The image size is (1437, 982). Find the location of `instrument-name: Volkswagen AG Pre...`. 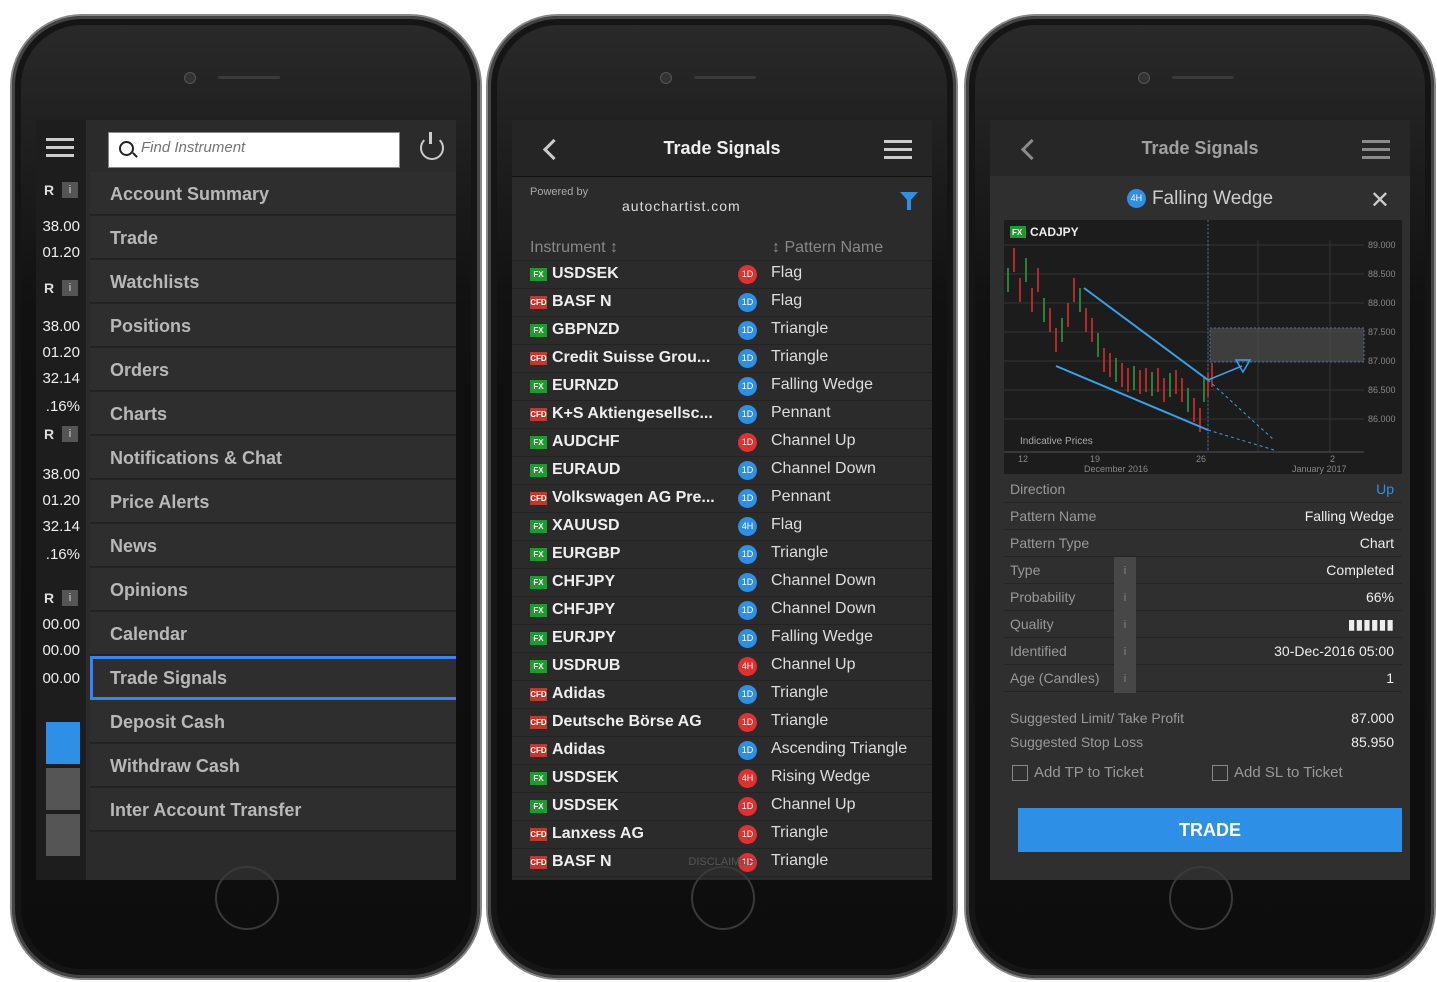

instrument-name: Volkswagen AG Pre... is located at coordinates (633, 497).